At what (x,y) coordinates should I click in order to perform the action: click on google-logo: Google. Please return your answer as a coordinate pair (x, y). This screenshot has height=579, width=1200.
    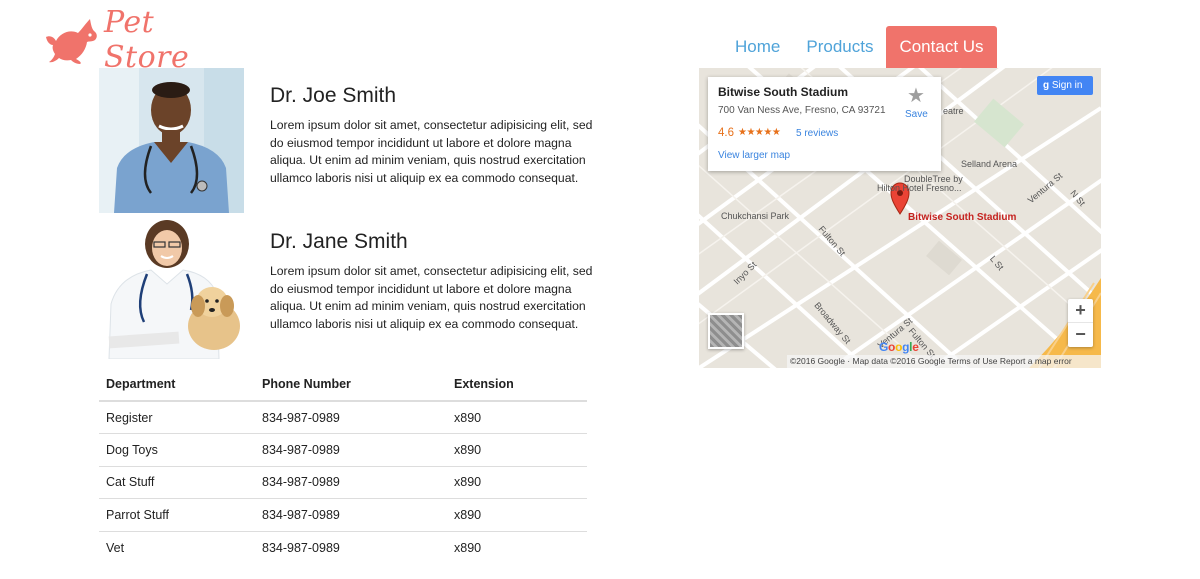
    Looking at the image, I should click on (899, 347).